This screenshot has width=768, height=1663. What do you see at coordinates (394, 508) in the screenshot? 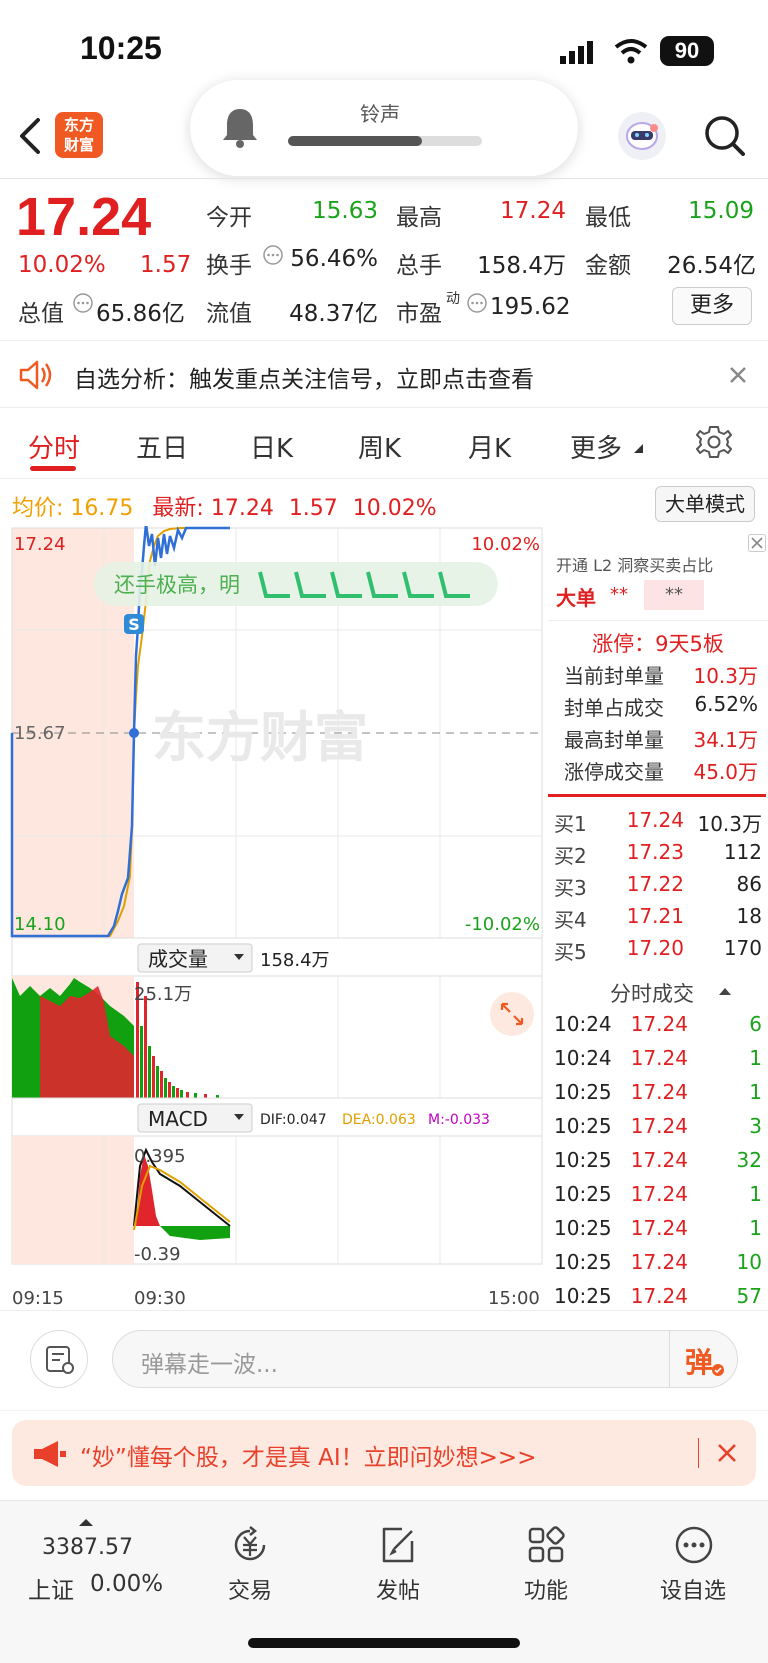
I see `latest-pct: 10.02%` at bounding box center [394, 508].